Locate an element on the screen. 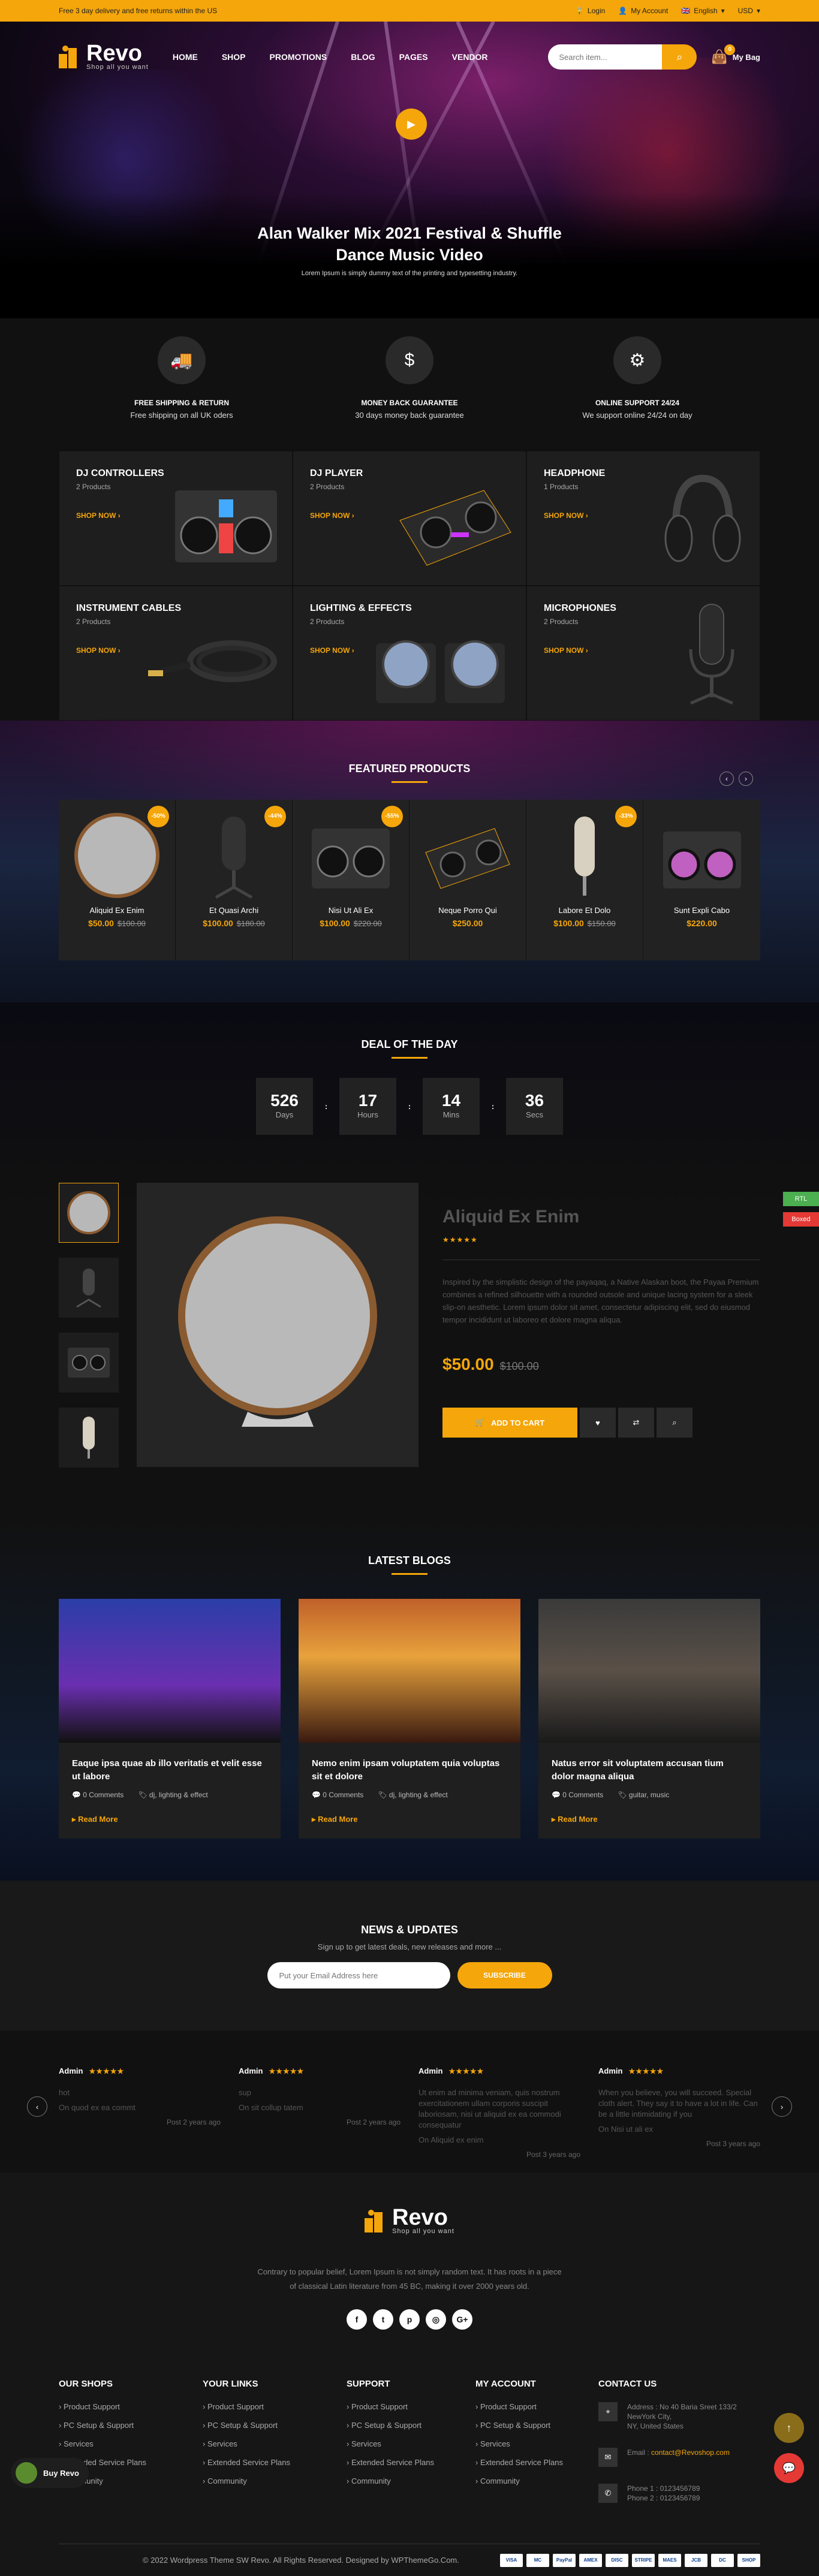 This screenshot has height=2576, width=819. product-name: Labore Et Dolo is located at coordinates (584, 911).